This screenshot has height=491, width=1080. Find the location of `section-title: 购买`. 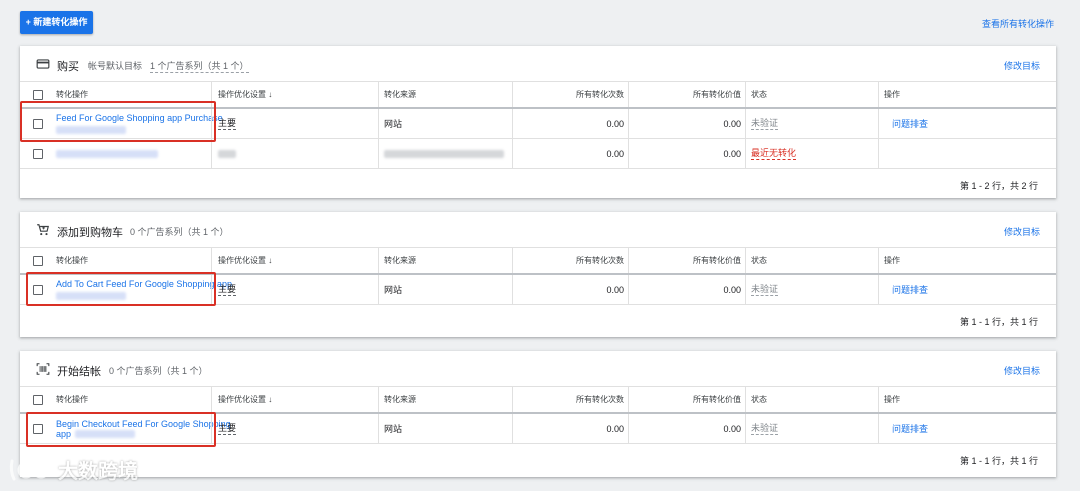

section-title: 购买 is located at coordinates (68, 67).